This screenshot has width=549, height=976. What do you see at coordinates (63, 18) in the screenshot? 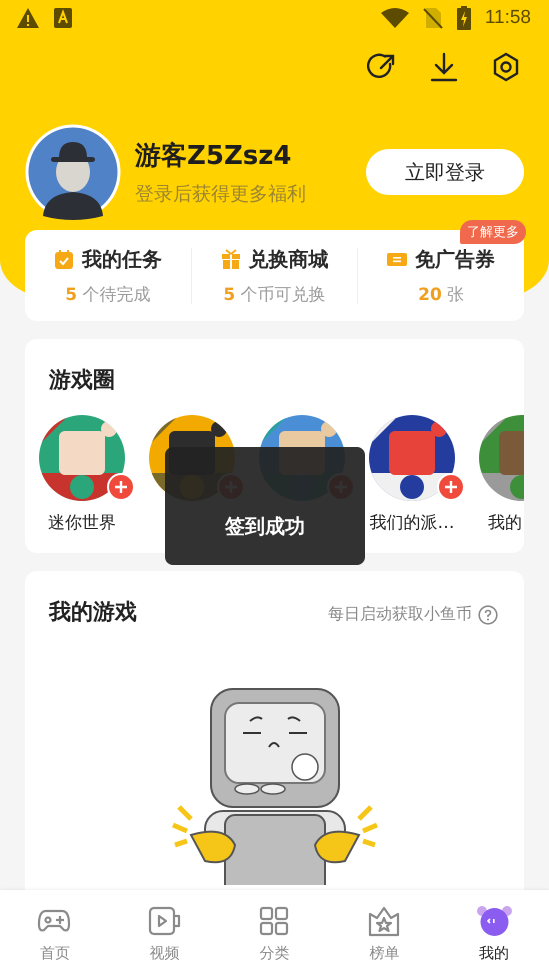
I see `font-icon` at bounding box center [63, 18].